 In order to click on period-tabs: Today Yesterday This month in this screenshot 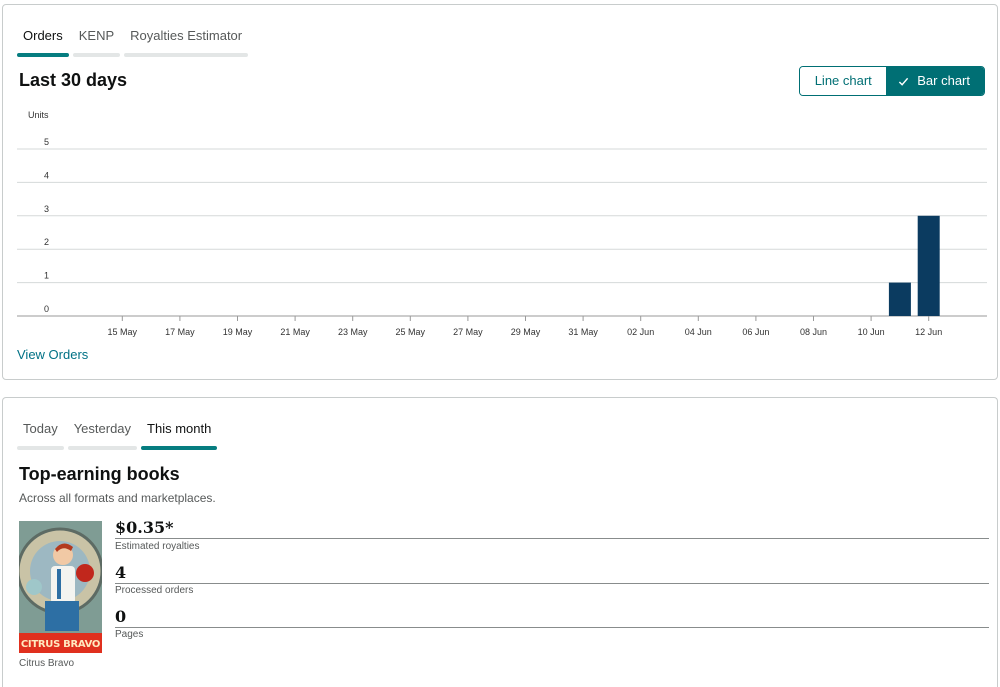, I will do `click(117, 435)`.